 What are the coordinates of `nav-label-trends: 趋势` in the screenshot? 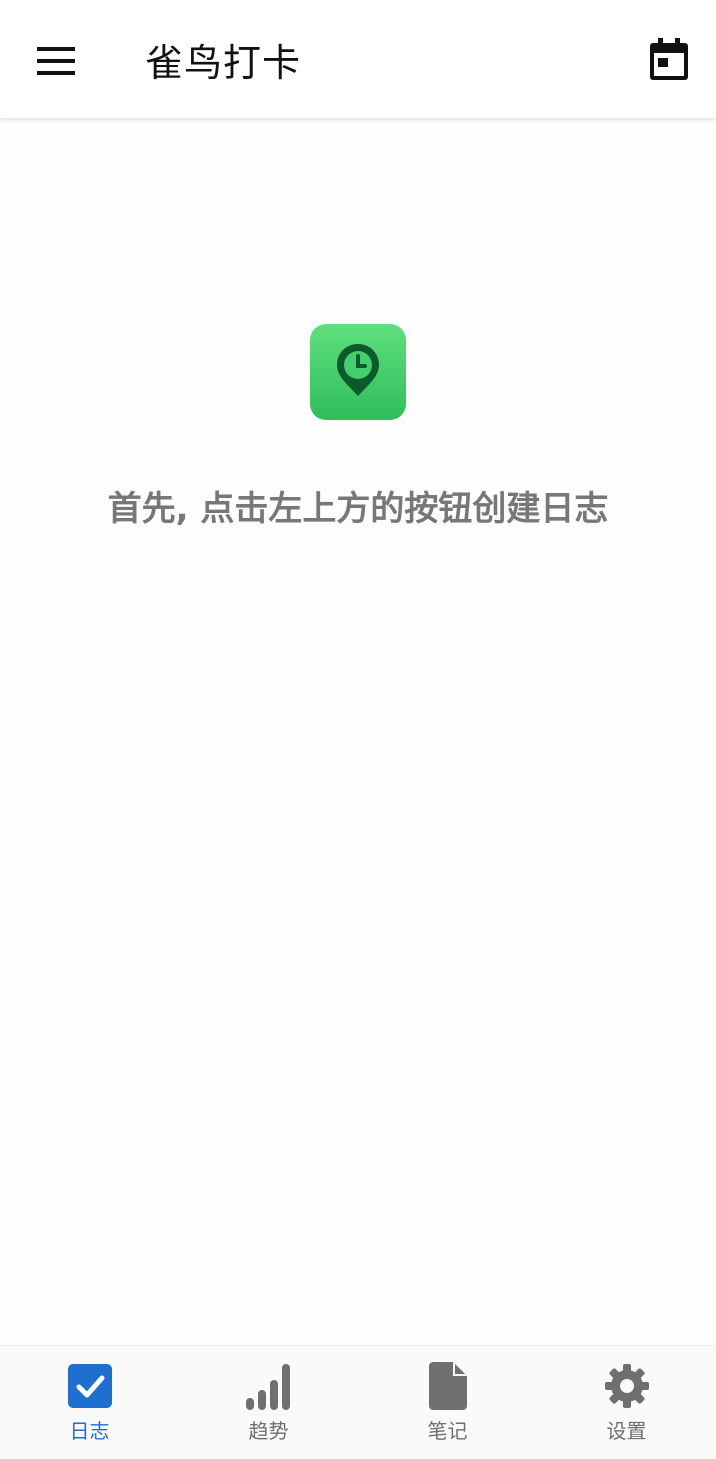 It's located at (268, 1431).